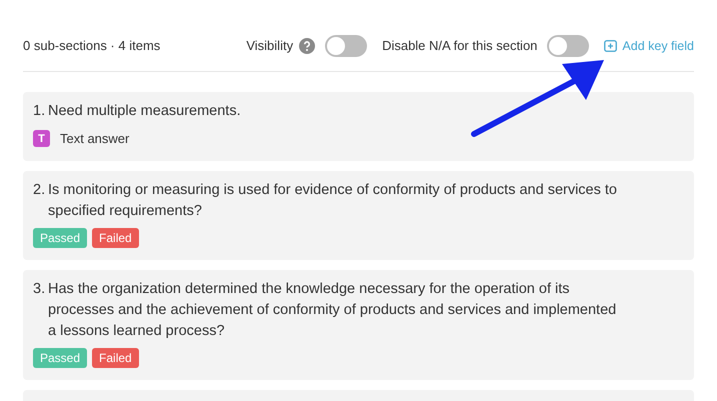 The height and width of the screenshot is (401, 717). What do you see at coordinates (611, 46) in the screenshot?
I see `plus-square-icon` at bounding box center [611, 46].